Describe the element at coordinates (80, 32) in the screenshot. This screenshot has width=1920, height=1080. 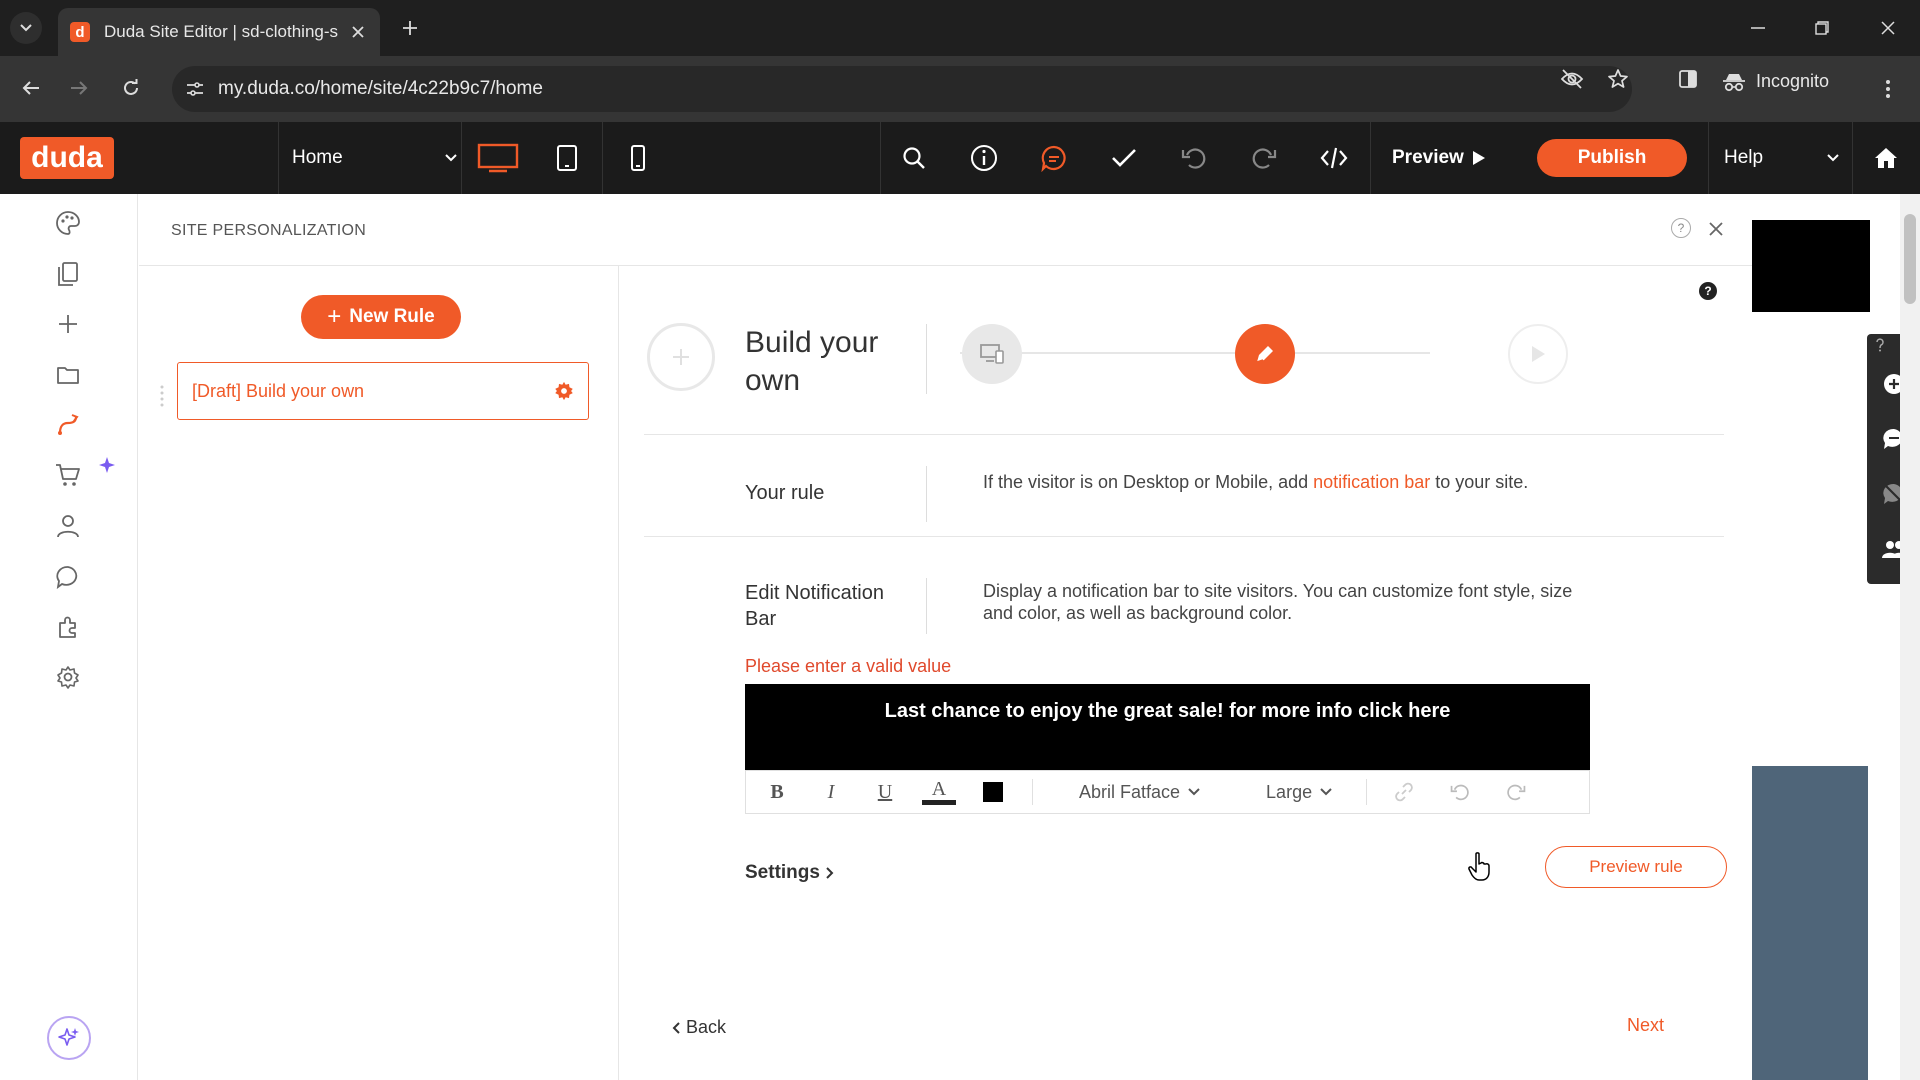
I see `duda-favicon-icon: d` at that location.